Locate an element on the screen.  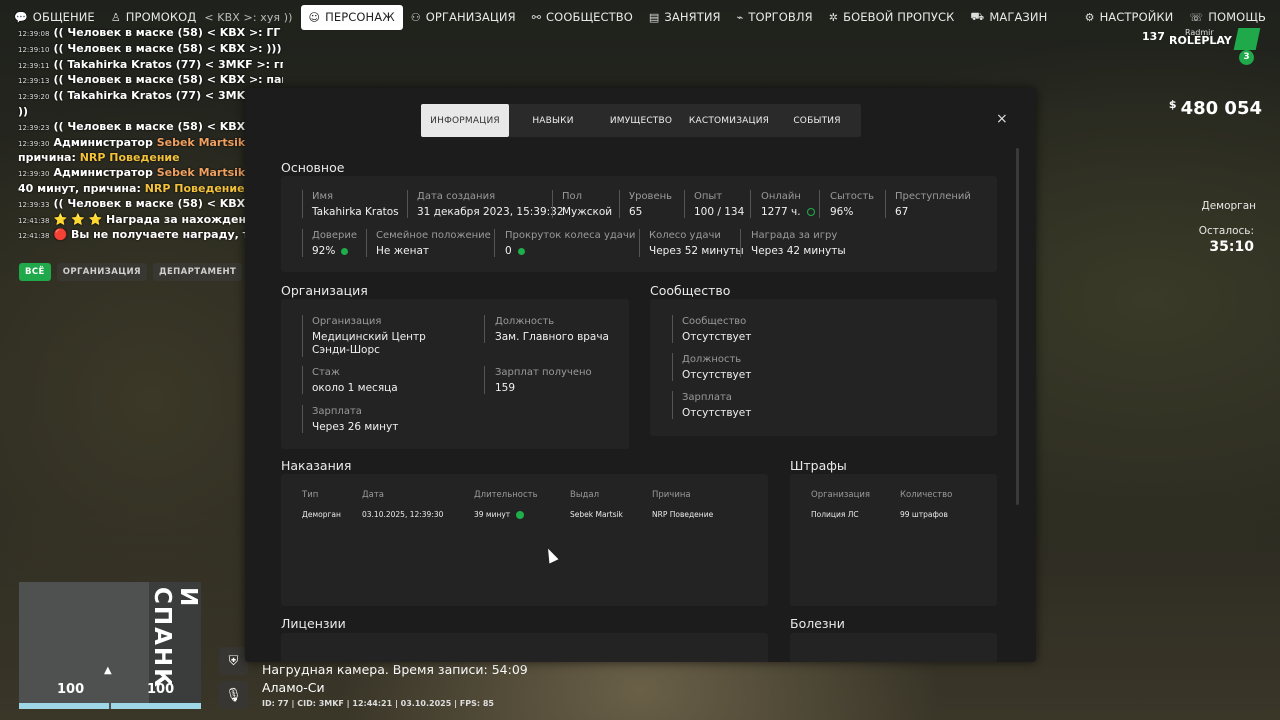
tab-property: ИМУЩЕСТВО is located at coordinates (641, 120).